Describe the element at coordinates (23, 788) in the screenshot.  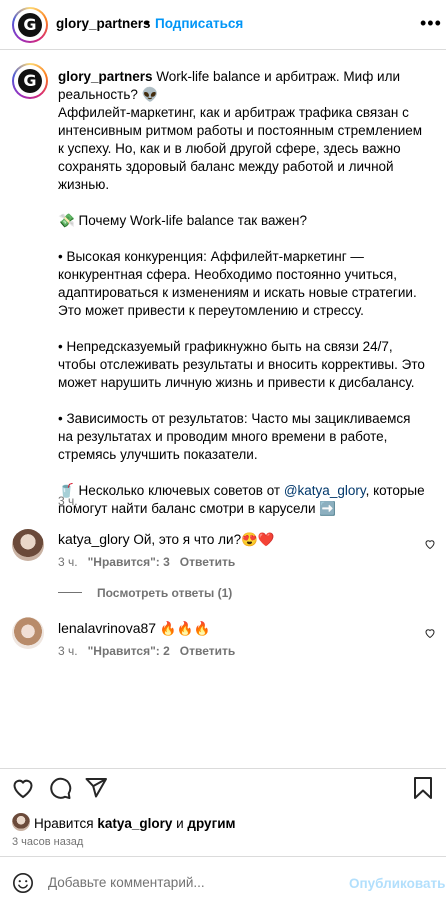
I see `heart-icon` at that location.